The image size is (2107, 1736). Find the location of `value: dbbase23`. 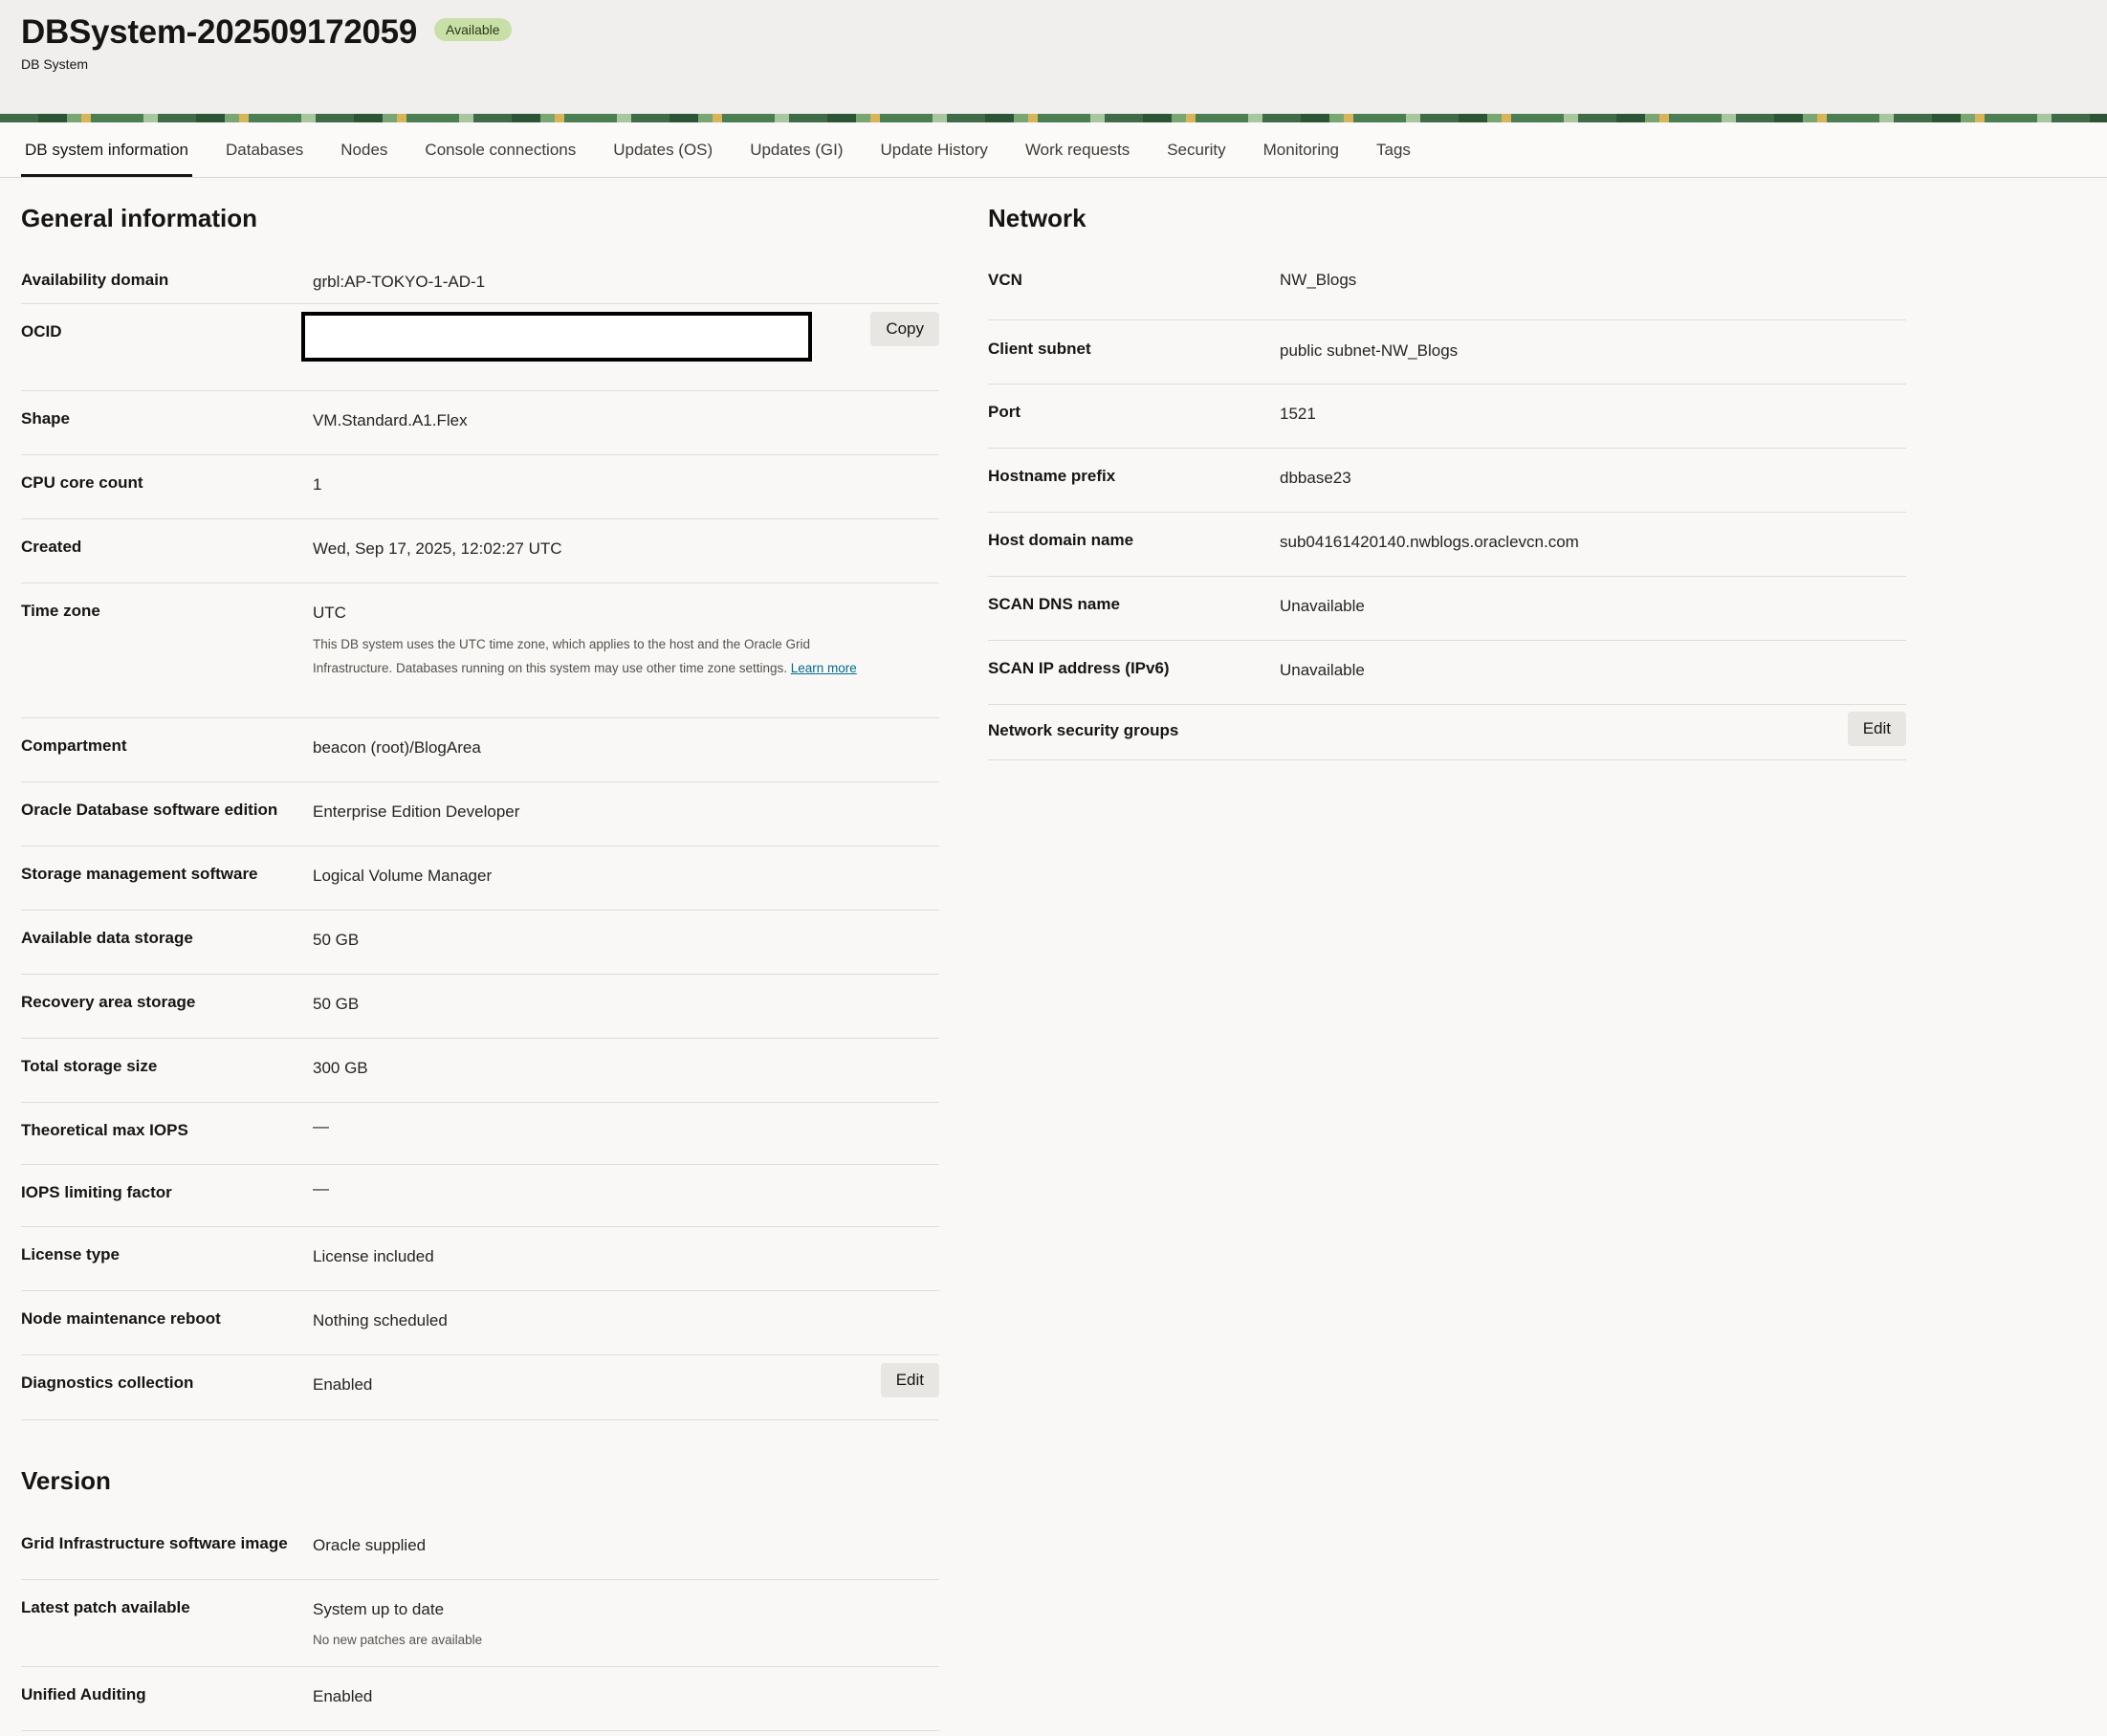

value: dbbase23 is located at coordinates (1315, 478).